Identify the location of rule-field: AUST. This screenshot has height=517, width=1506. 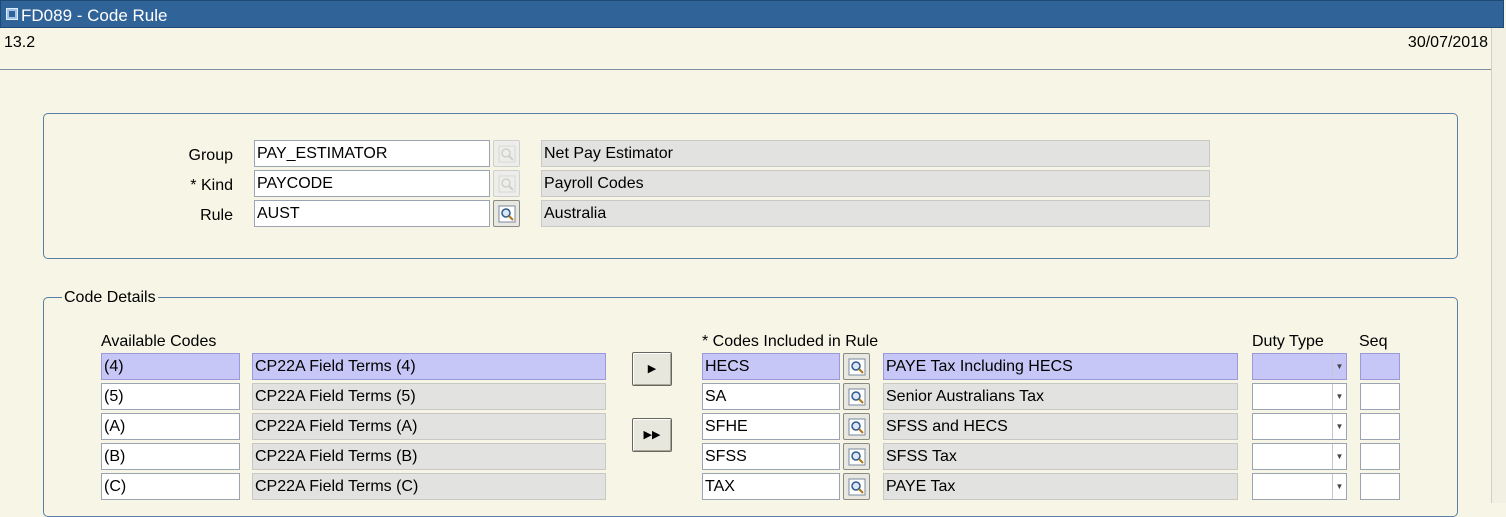
(372, 213).